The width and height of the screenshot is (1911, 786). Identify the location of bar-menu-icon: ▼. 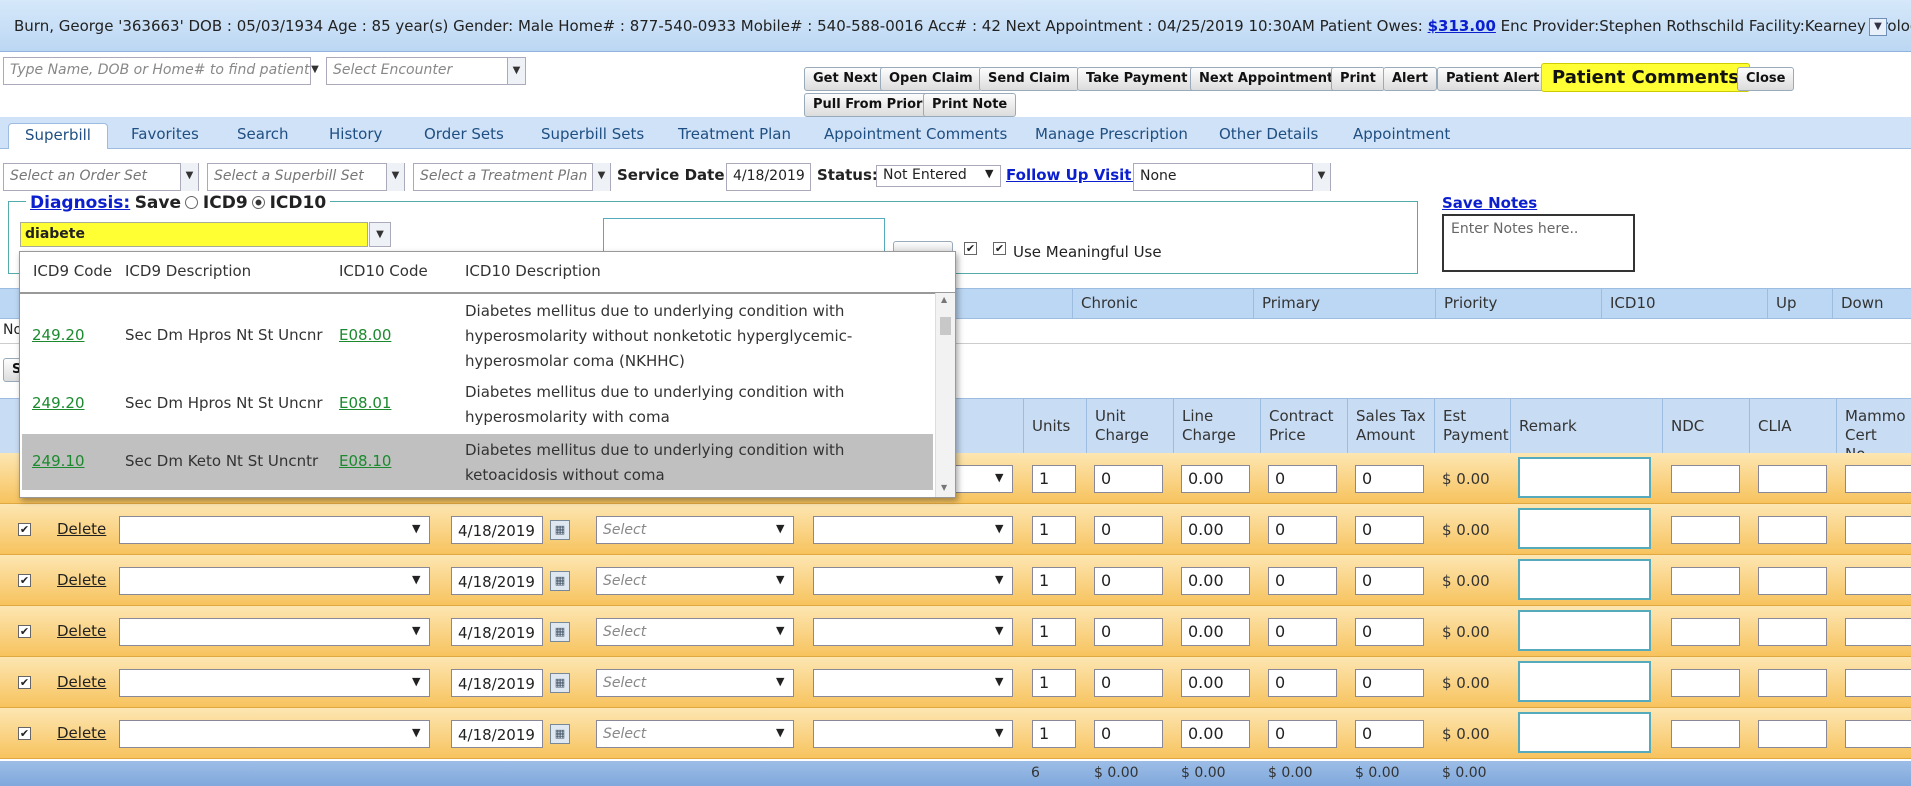
(1878, 27).